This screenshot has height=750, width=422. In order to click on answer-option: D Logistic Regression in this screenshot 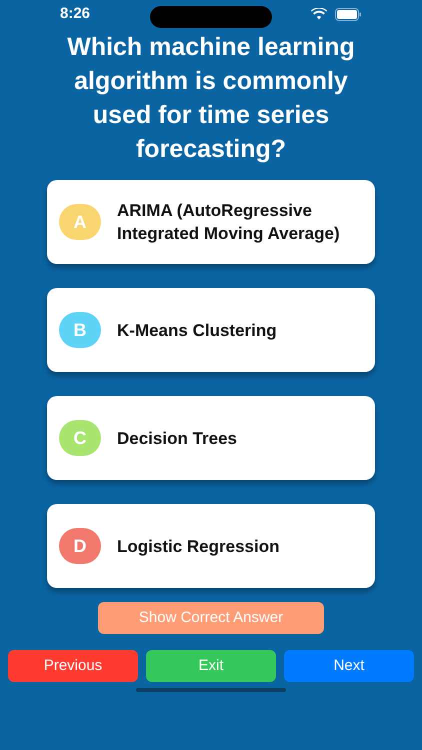, I will do `click(211, 546)`.